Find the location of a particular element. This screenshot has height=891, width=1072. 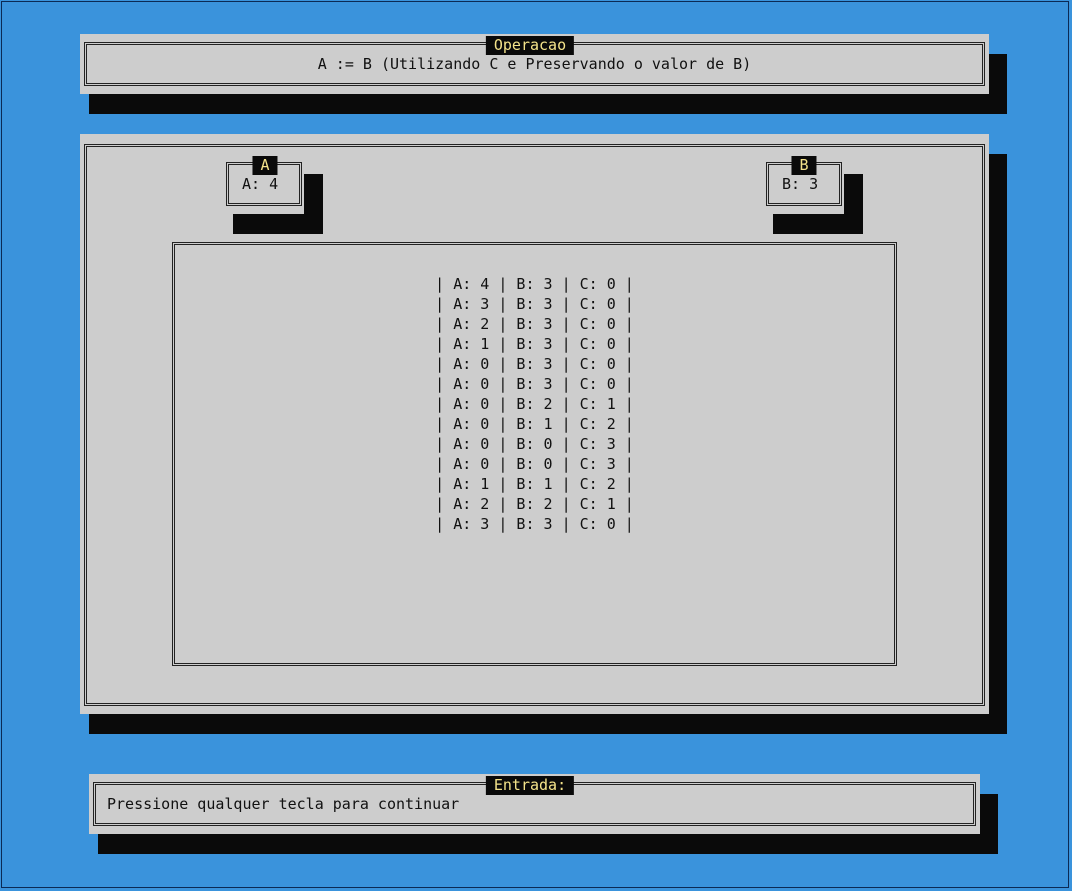

register-b-title: B is located at coordinates (804, 165).